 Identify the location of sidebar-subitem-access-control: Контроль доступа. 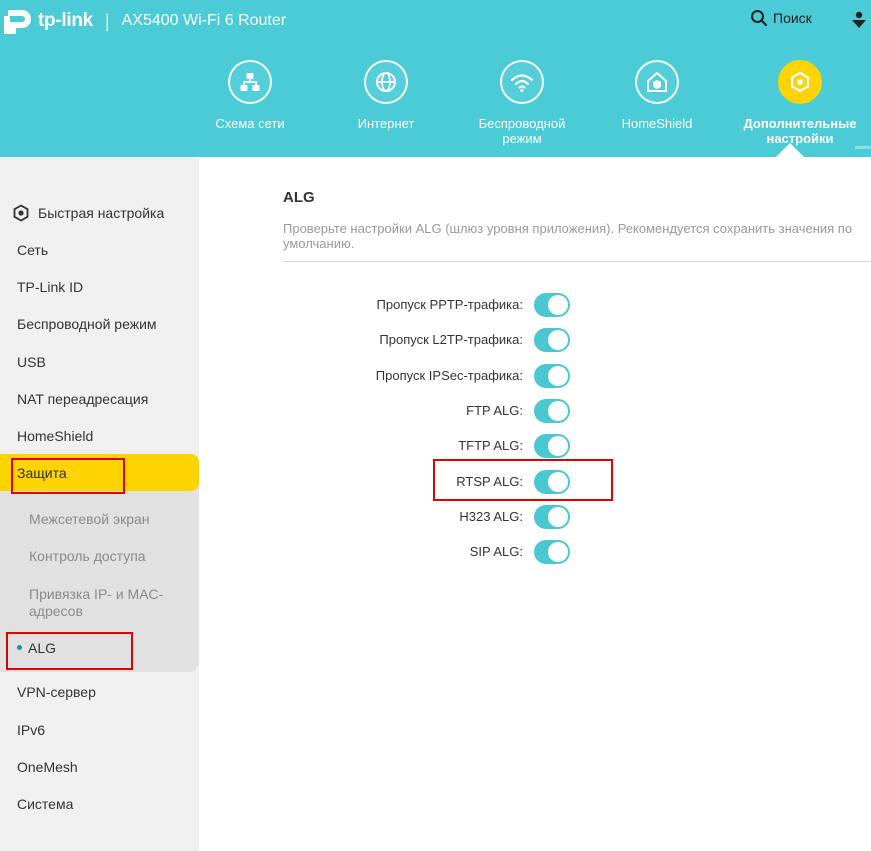
(99, 555).